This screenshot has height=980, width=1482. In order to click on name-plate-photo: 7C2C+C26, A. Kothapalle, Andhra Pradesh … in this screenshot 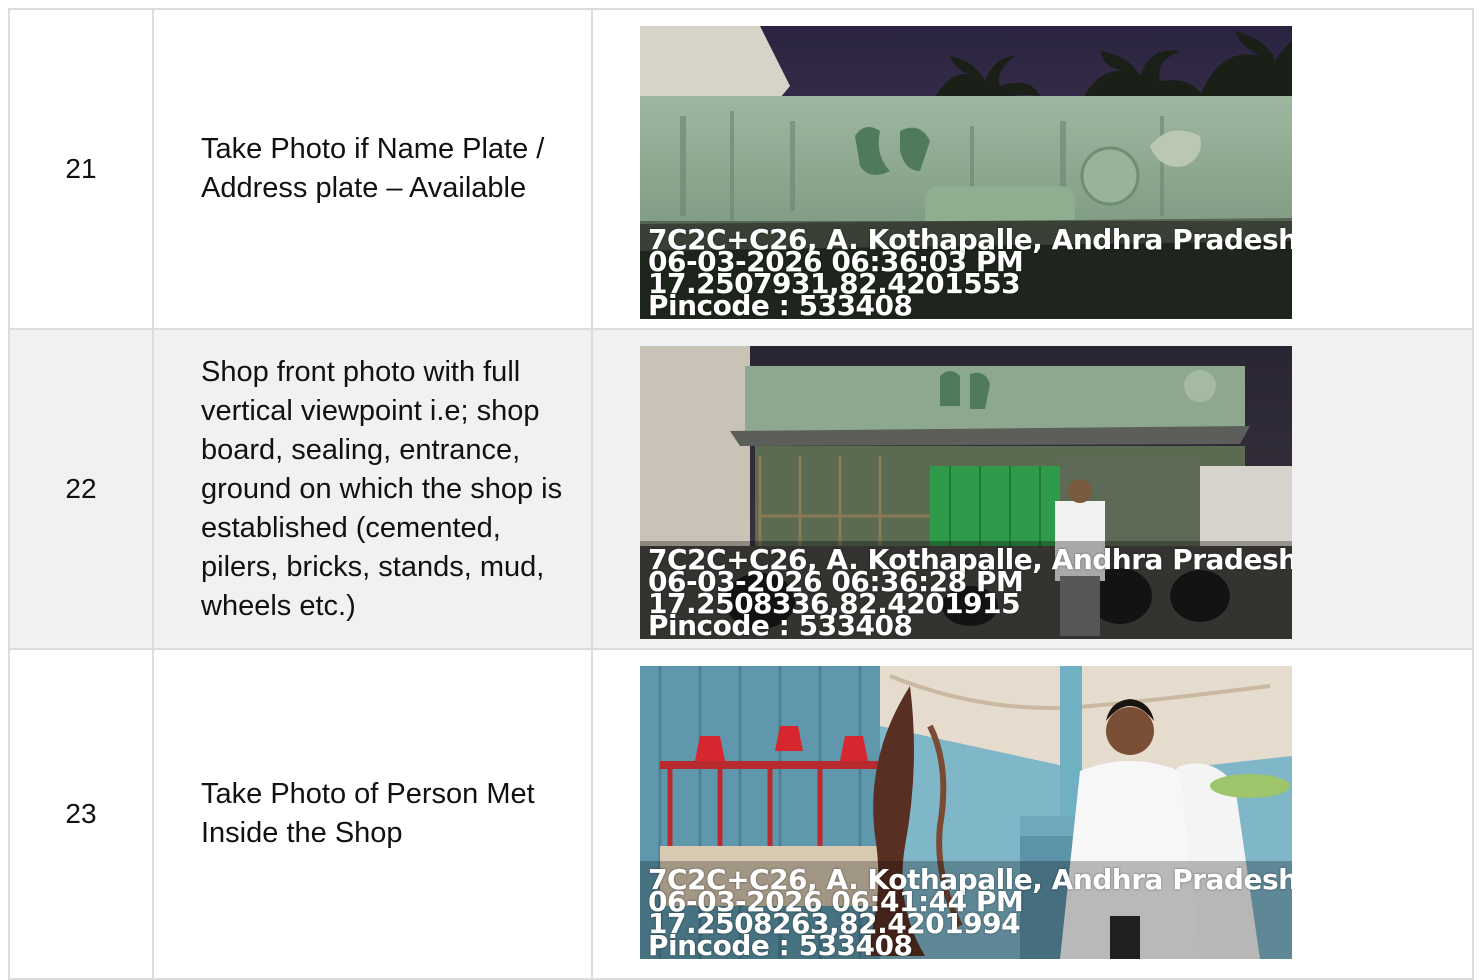, I will do `click(966, 172)`.